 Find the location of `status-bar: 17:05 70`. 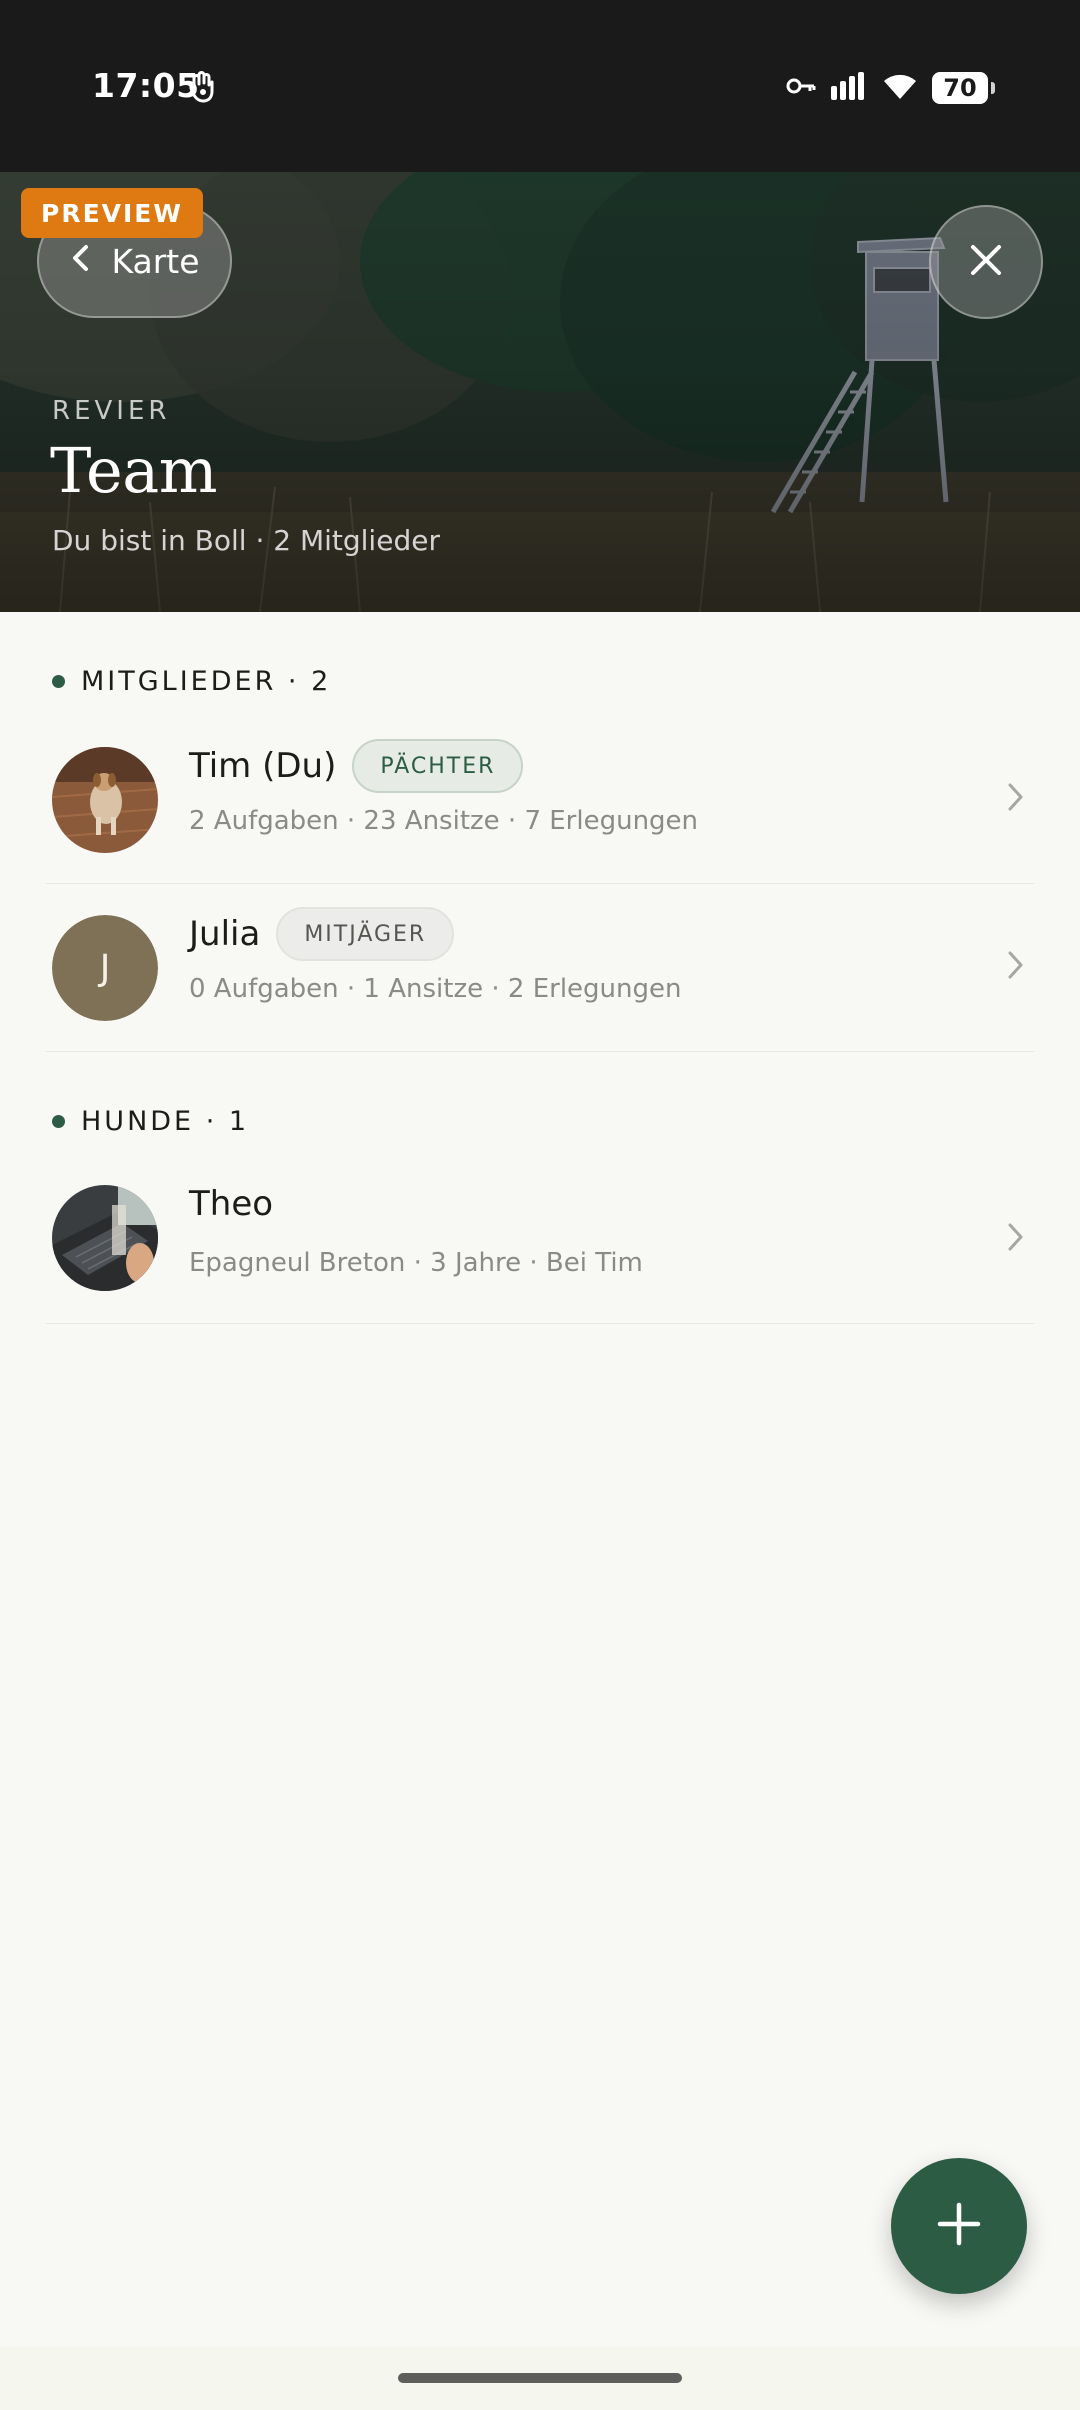

status-bar: 17:05 70 is located at coordinates (540, 86).